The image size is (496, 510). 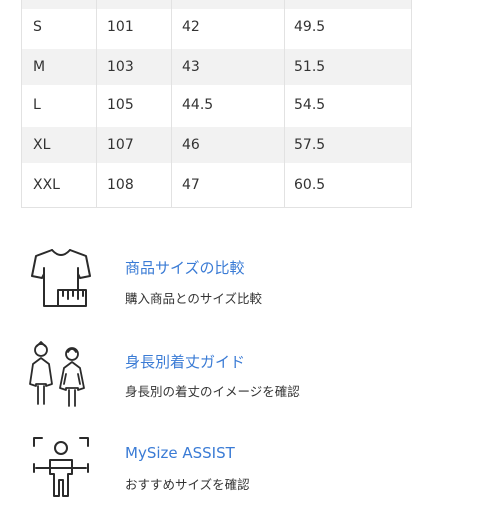 What do you see at coordinates (39, 67) in the screenshot?
I see `size-cell: M` at bounding box center [39, 67].